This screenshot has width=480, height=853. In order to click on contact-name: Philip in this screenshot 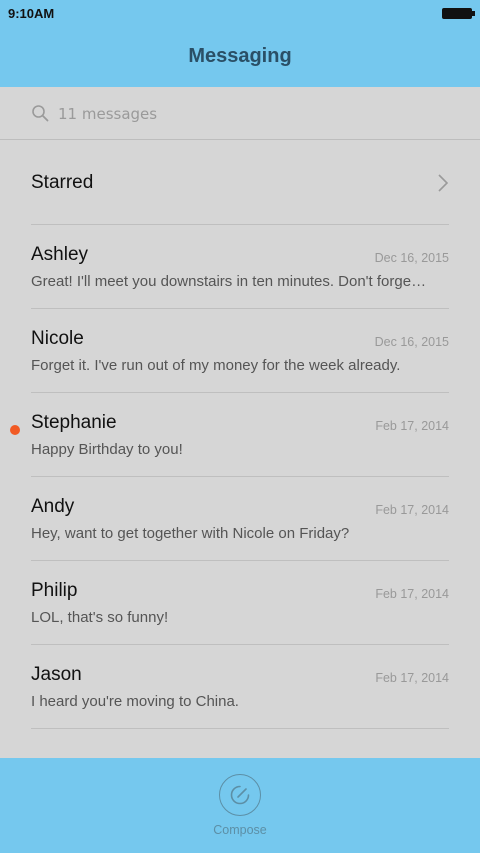, I will do `click(54, 590)`.